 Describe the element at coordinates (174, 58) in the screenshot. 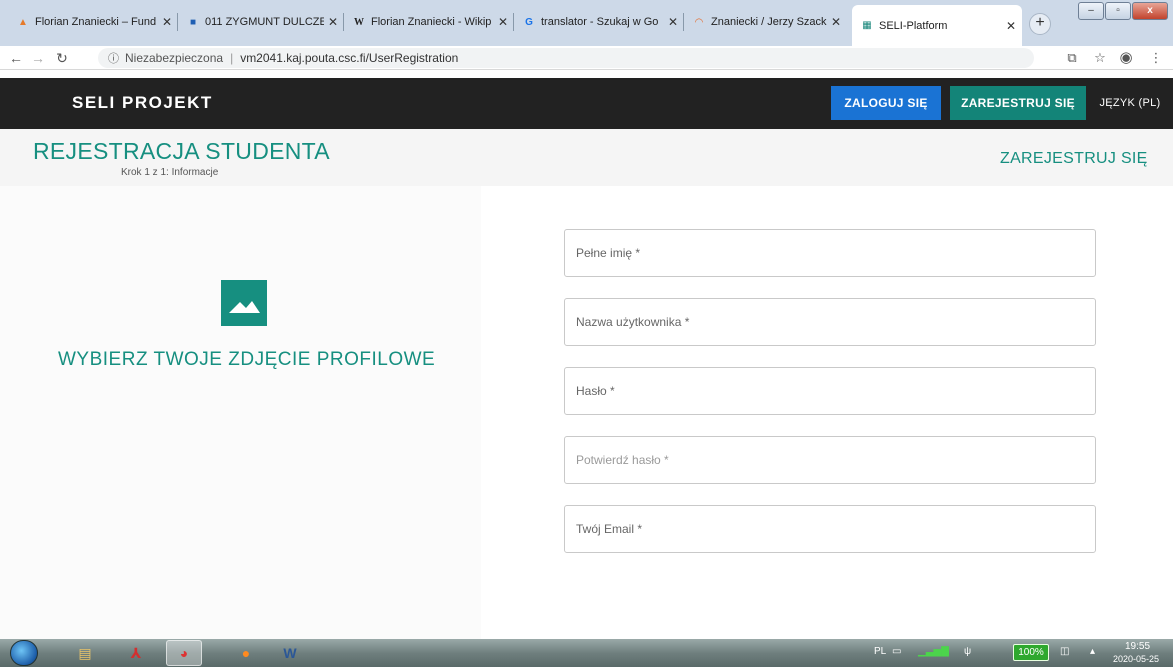

I see `security-status: Niezabezpieczona` at that location.